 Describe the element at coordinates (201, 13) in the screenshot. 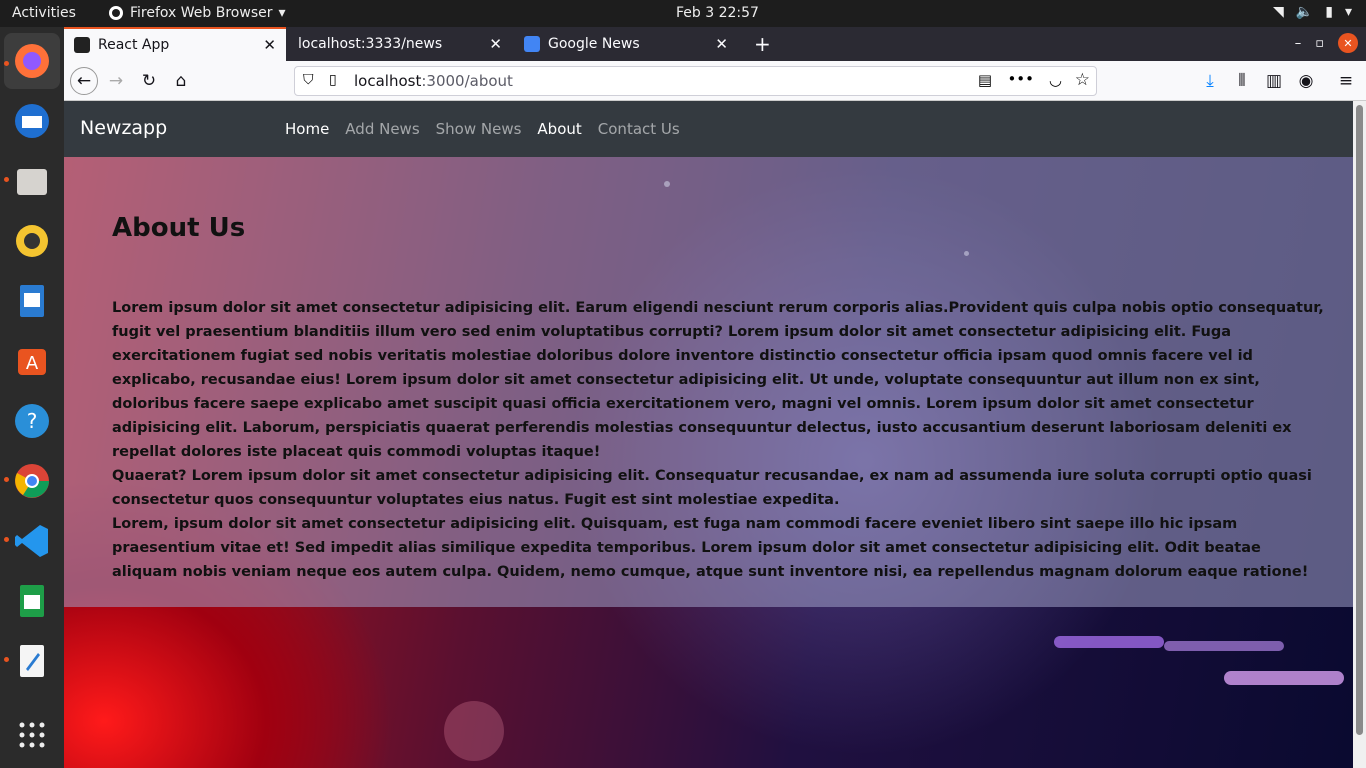

I see `app-menu-label: Firefox Web Browser` at that location.